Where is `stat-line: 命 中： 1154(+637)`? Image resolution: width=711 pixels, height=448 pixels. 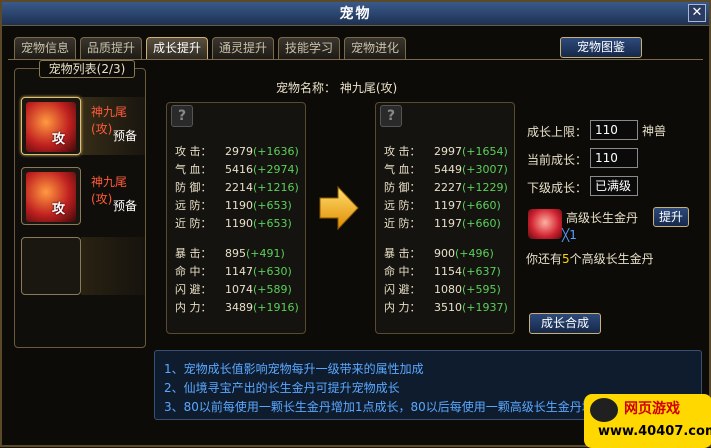 stat-line: 命 中： 1154(+637) is located at coordinates (442, 271).